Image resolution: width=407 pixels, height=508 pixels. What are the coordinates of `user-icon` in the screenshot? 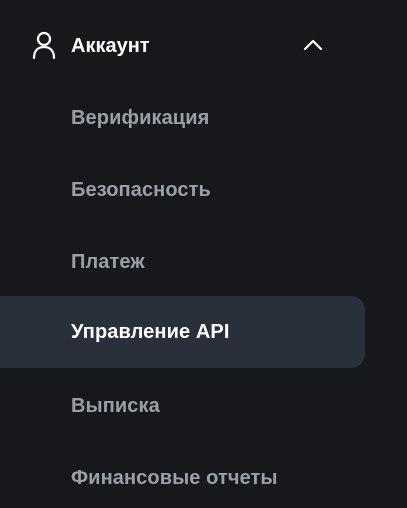 It's located at (44, 45).